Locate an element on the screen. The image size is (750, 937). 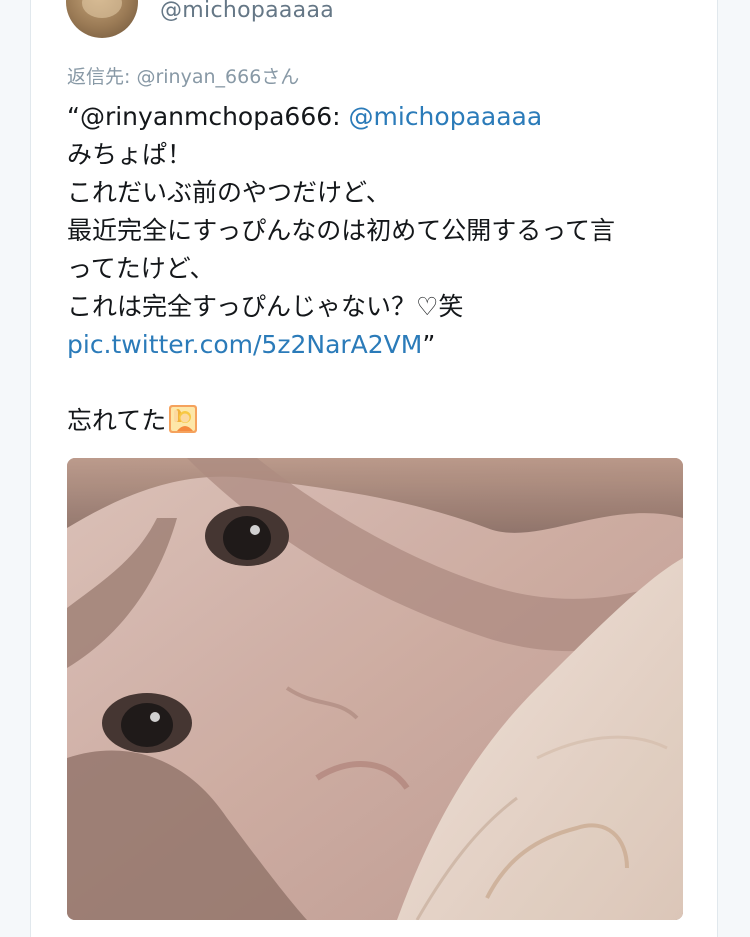
reply-to-label: 返信先: is located at coordinates (99, 77).